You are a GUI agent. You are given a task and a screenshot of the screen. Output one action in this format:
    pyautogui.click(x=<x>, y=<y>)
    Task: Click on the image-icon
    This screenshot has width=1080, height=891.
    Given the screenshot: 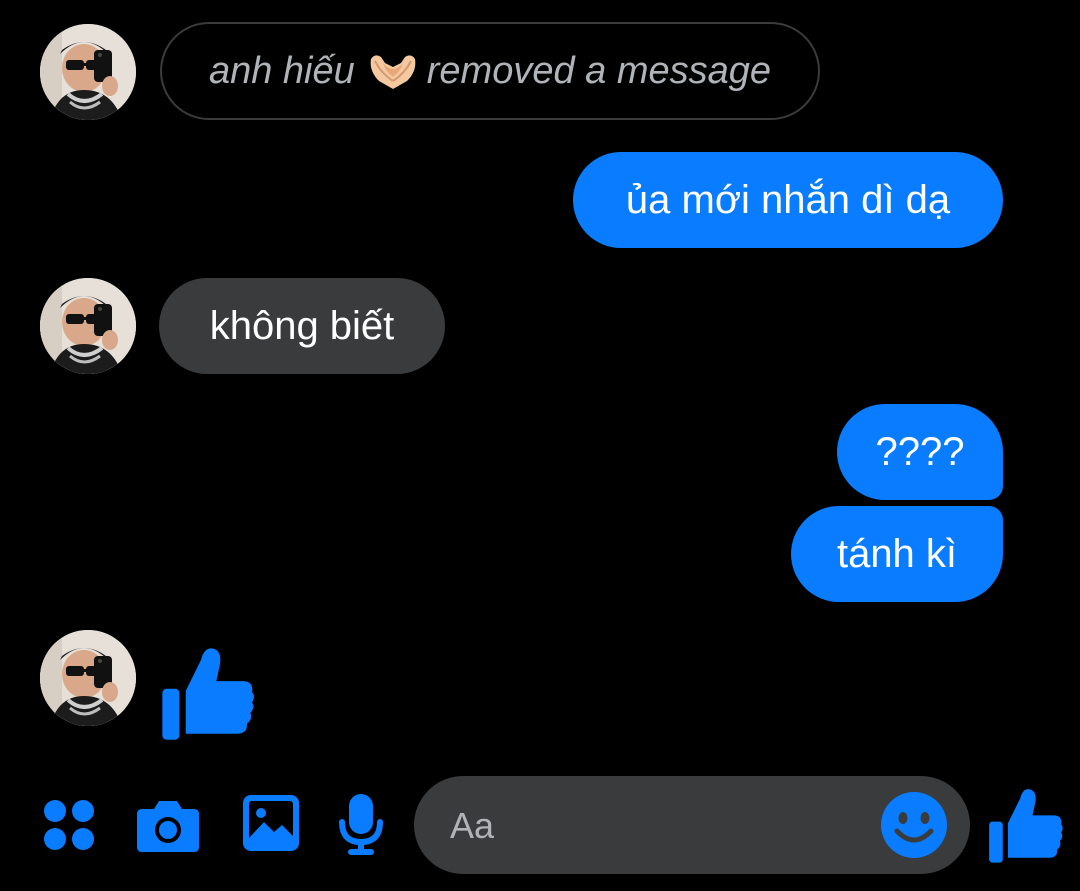 What is the action you would take?
    pyautogui.click(x=271, y=823)
    